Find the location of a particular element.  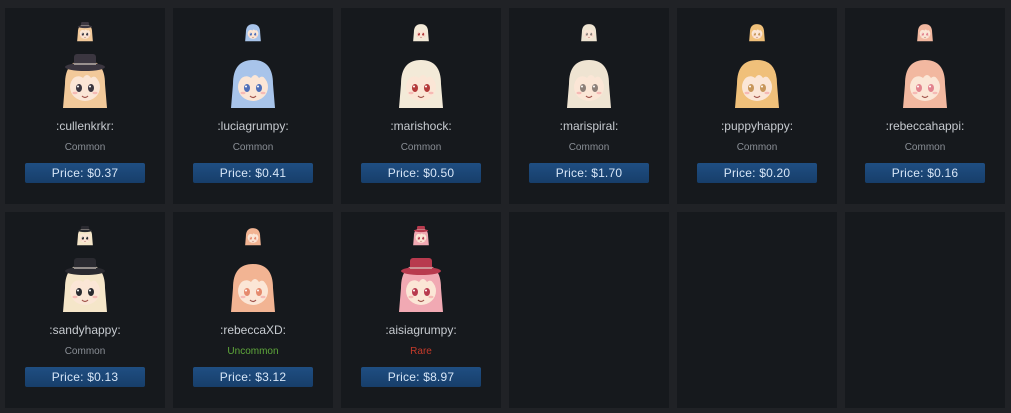

emote-card: :luciagrumpy: Common Price: $0.41 is located at coordinates (253, 106).